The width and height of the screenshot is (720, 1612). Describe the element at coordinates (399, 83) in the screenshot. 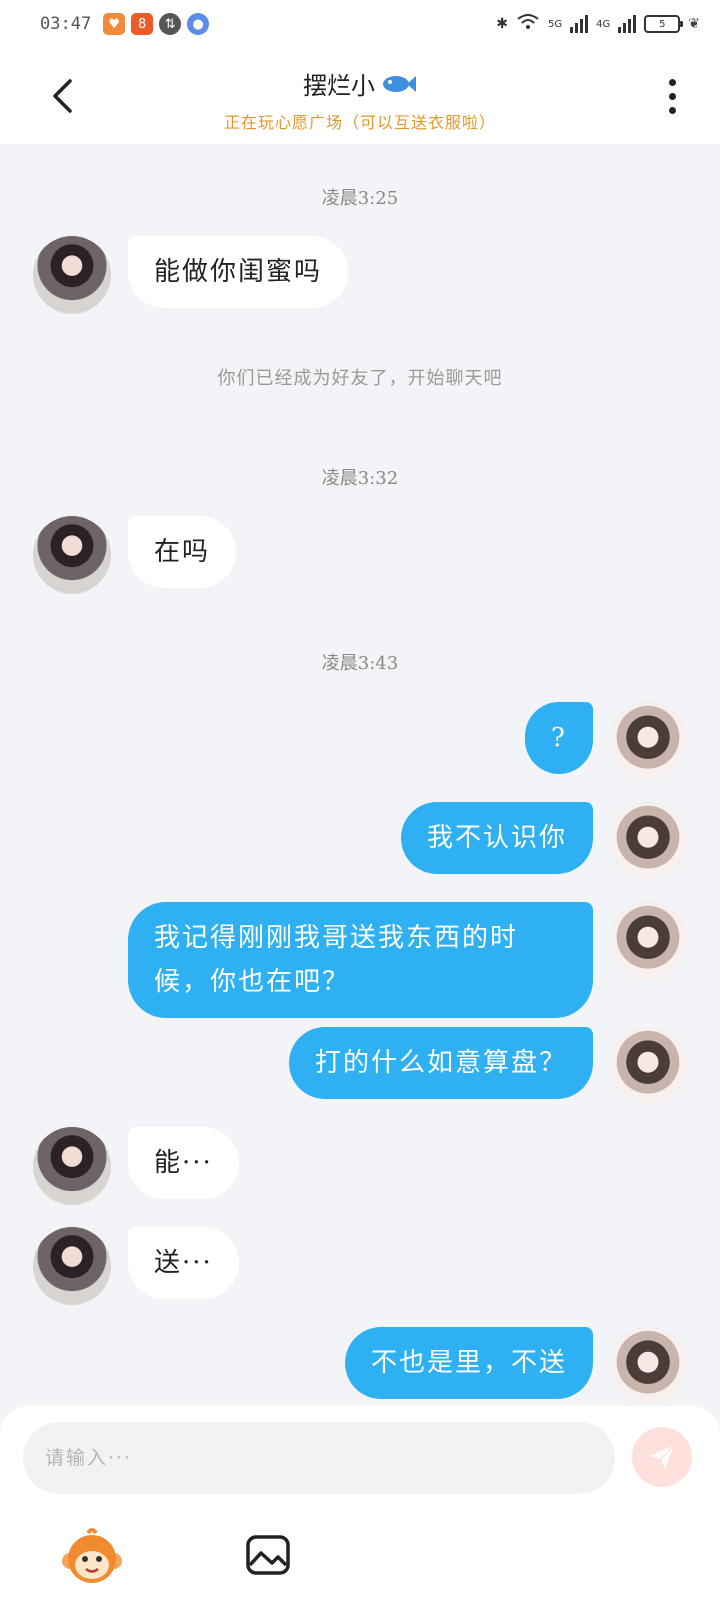

I see `fish-icon` at that location.